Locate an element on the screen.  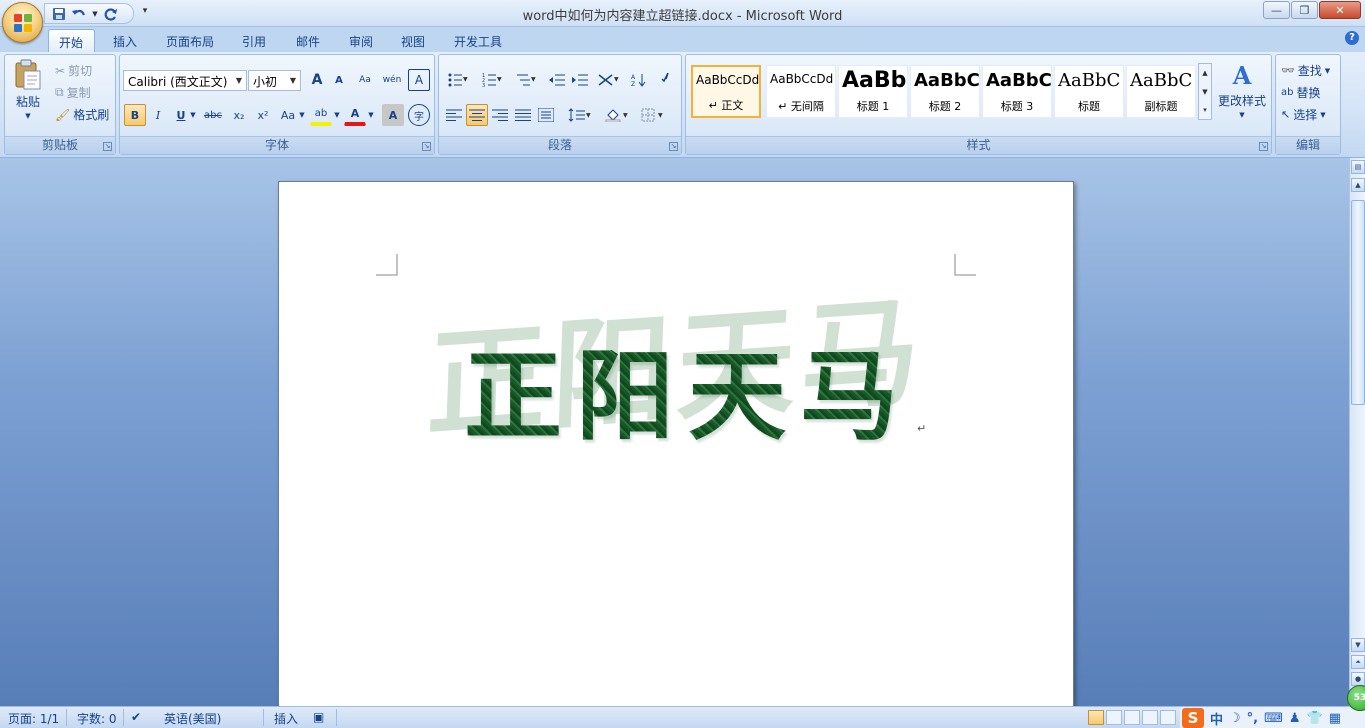
find-button: 👓 查找 ▼ is located at coordinates (1305, 70).